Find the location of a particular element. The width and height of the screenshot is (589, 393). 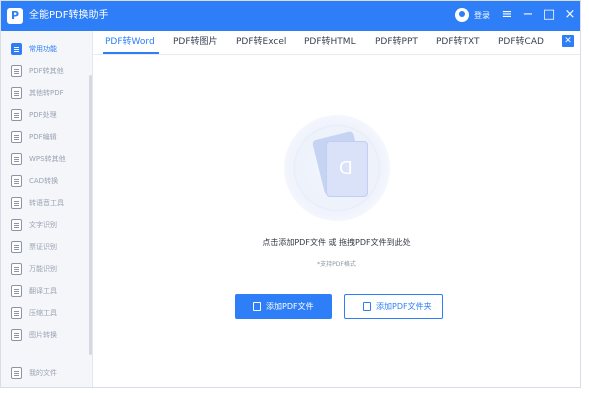

maximize-icon: □ is located at coordinates (549, 15).